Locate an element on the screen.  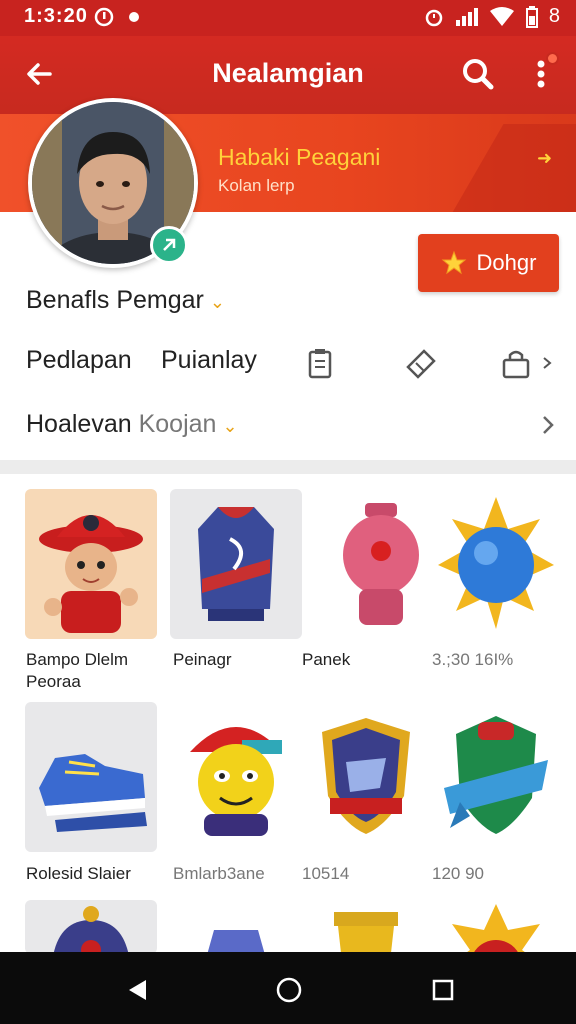
item-label: 120 90 is located at coordinates (458, 873).